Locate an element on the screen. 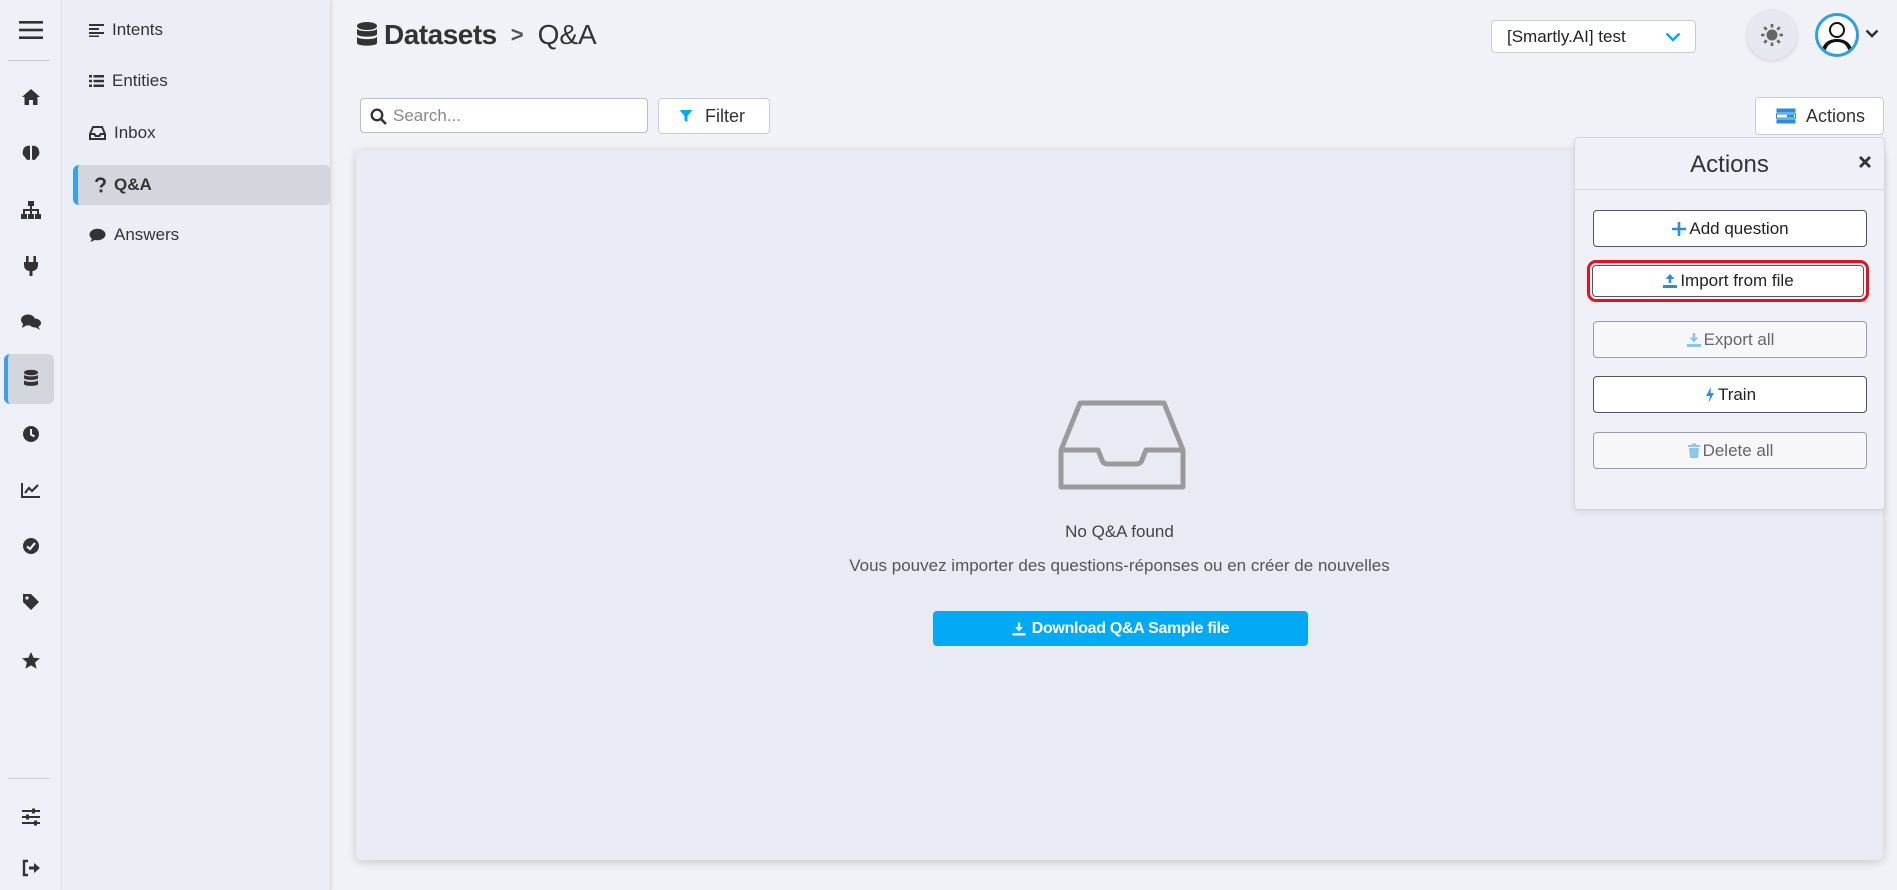 This screenshot has height=890, width=1897. datasets-sidebar: Intents Entities Inbox Q&A Answers is located at coordinates (197, 445).